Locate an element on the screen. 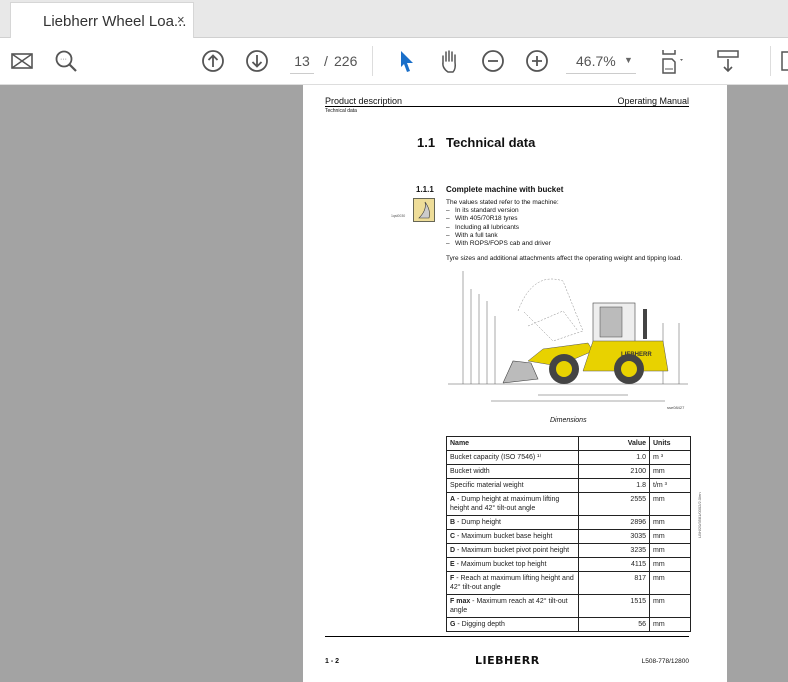 Image resolution: width=788 pixels, height=682 pixels. list-item: – In its standard version is located at coordinates (482, 210).